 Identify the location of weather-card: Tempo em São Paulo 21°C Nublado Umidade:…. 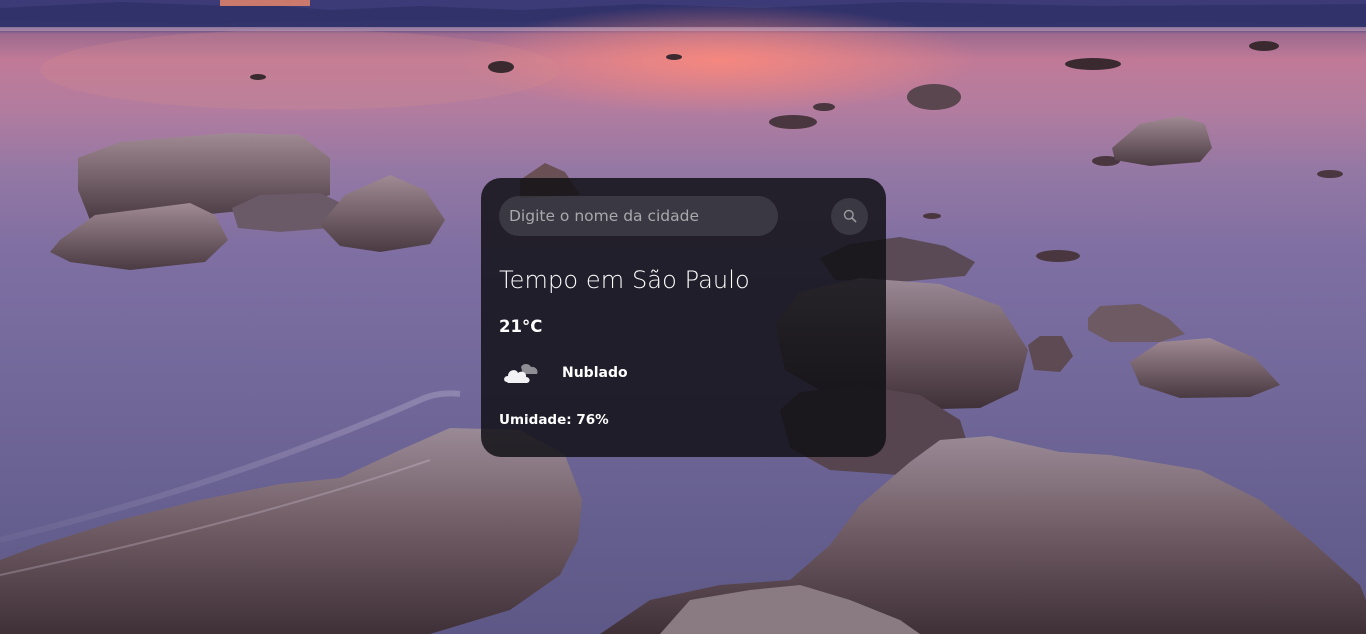
(683, 317).